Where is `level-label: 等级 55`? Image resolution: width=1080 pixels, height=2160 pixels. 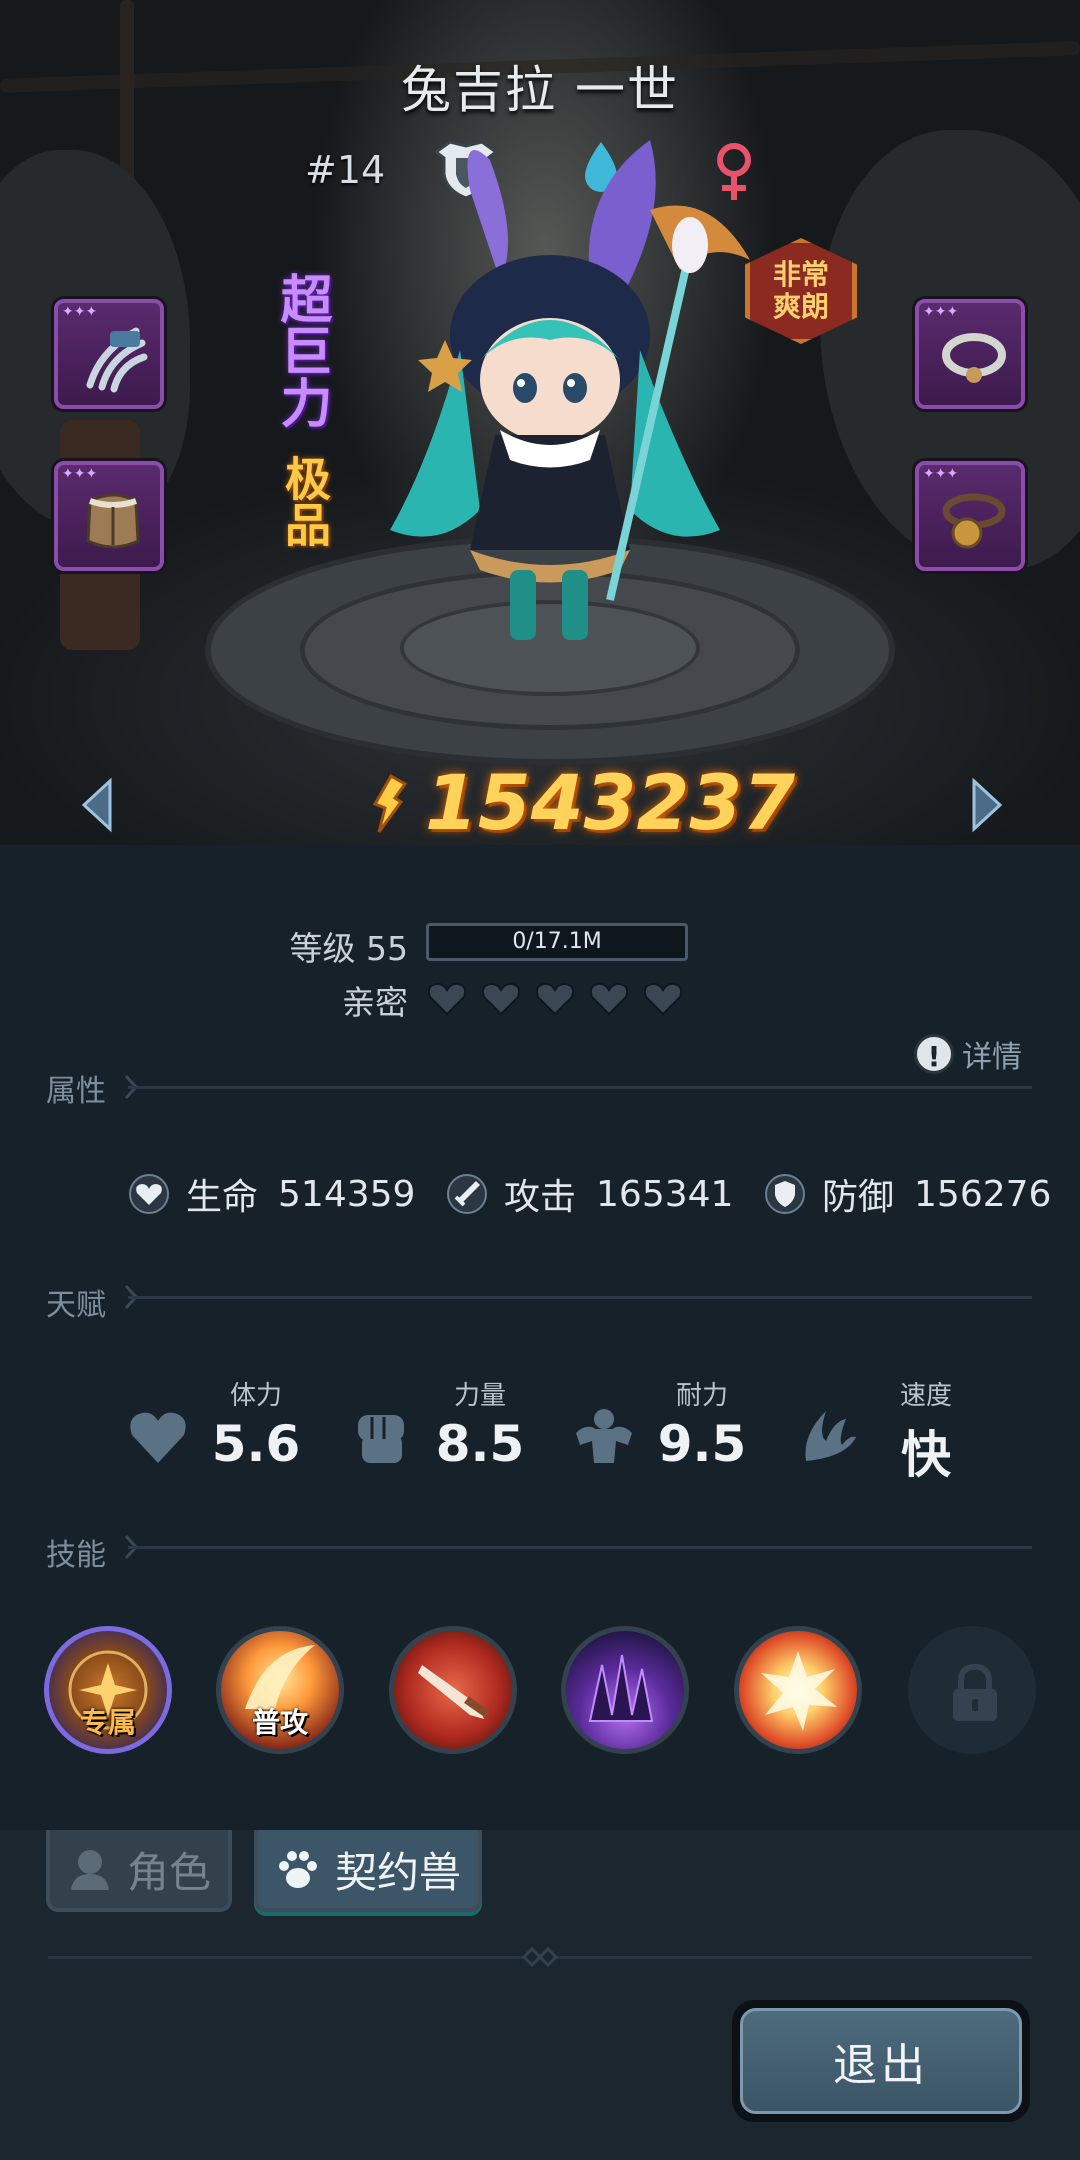
level-label: 等级 55 is located at coordinates (348, 948).